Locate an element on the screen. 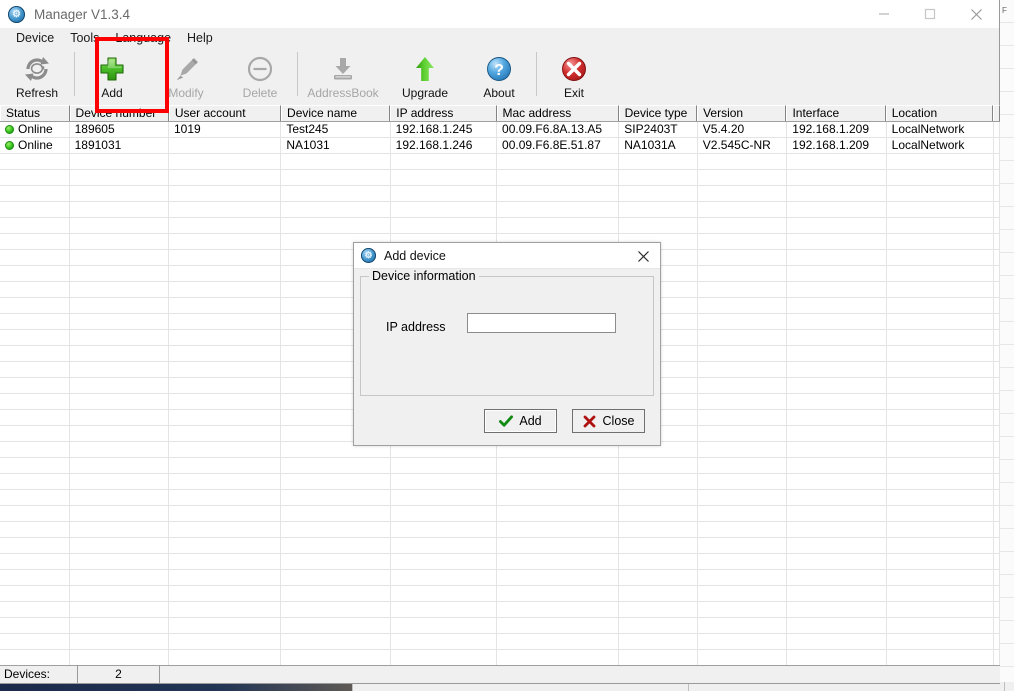 The width and height of the screenshot is (1014, 691). column-header-device-number: Device number is located at coordinates (119, 113).